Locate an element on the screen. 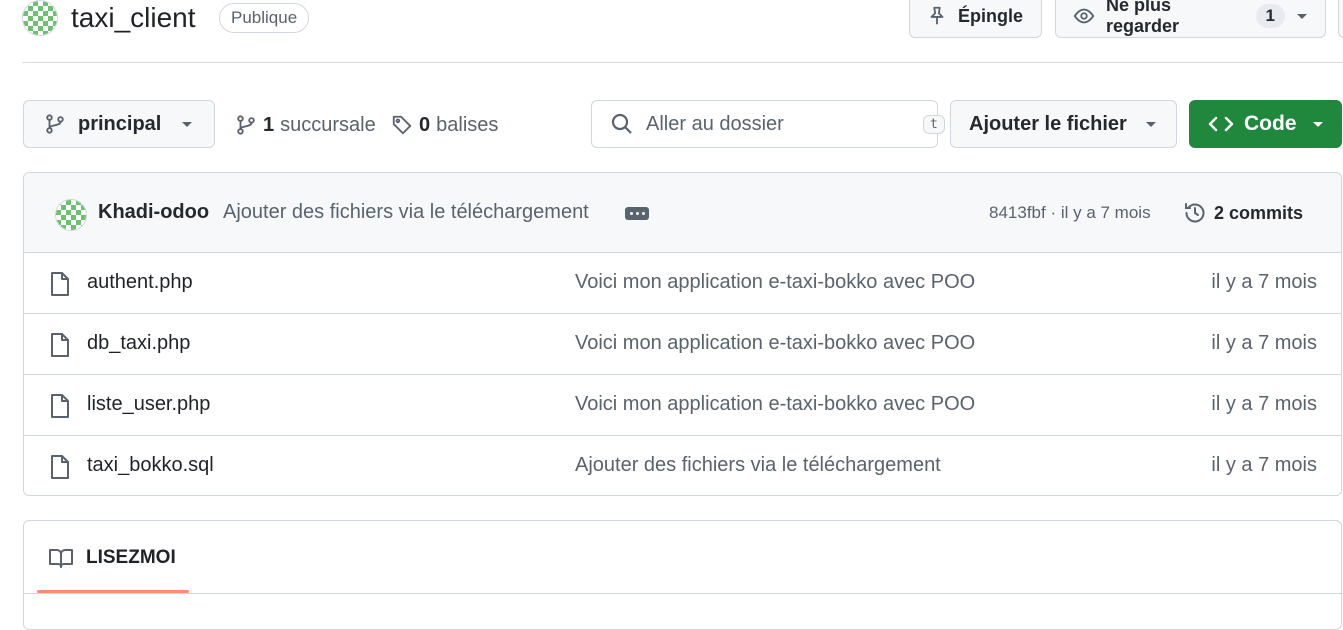 This screenshot has height=630, width=1343. header-divider is located at coordinates (682, 62).